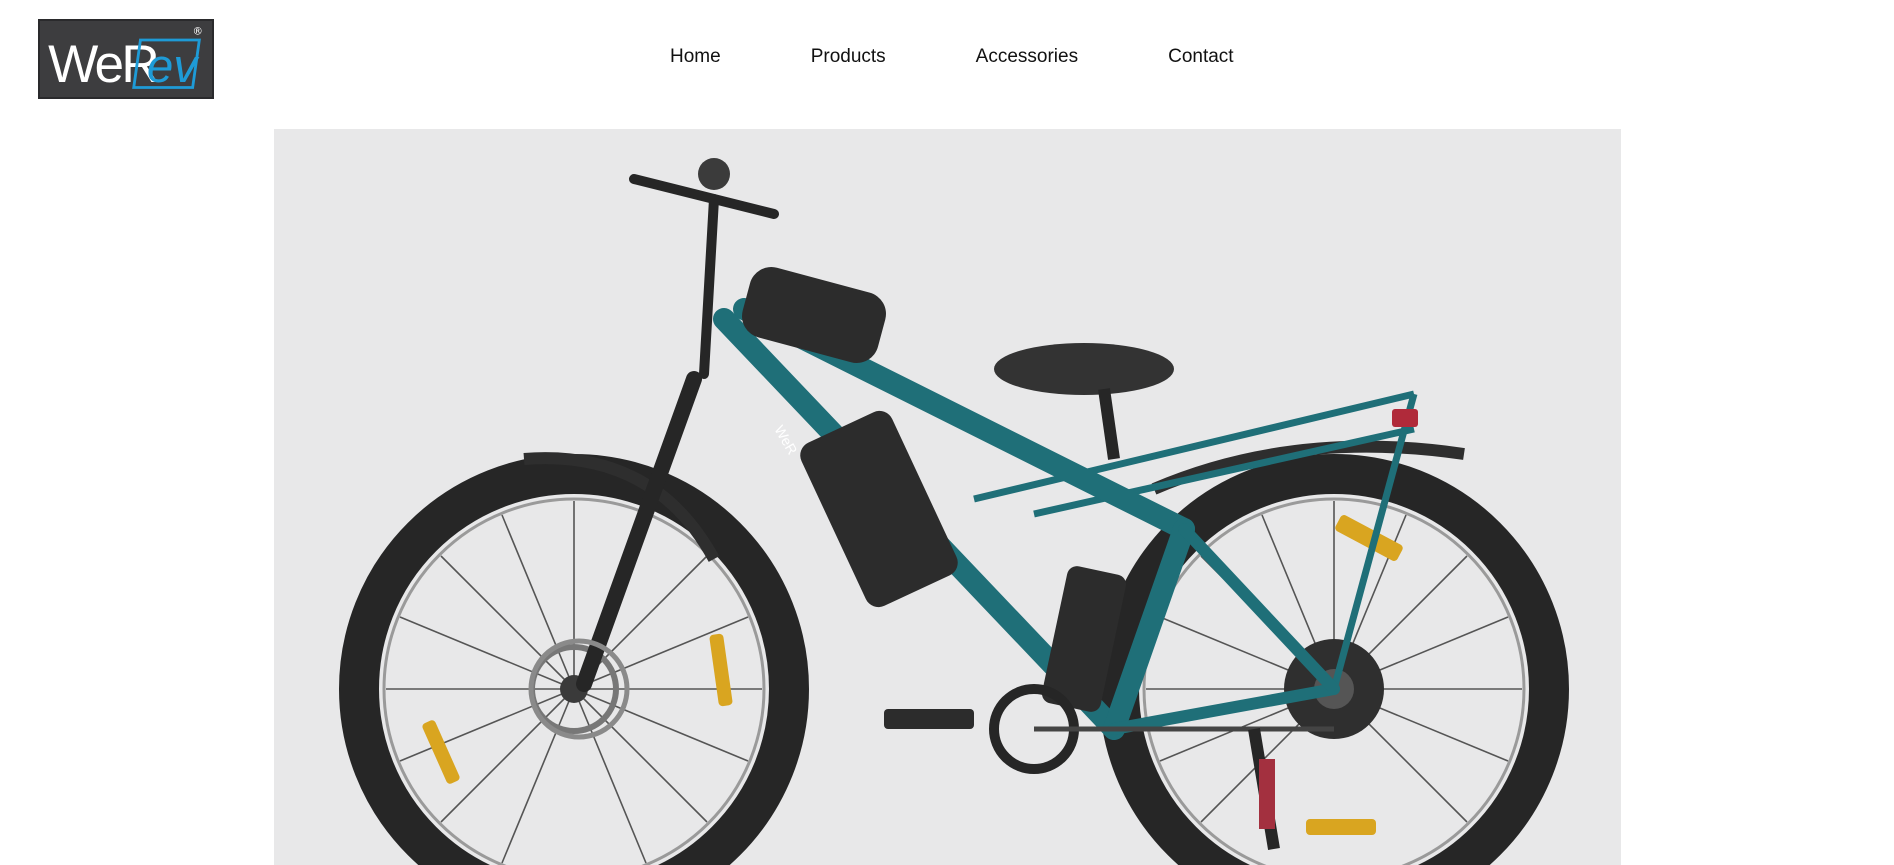 The image size is (1894, 865). Describe the element at coordinates (1200, 57) in the screenshot. I see `nav-contact: Contact` at that location.